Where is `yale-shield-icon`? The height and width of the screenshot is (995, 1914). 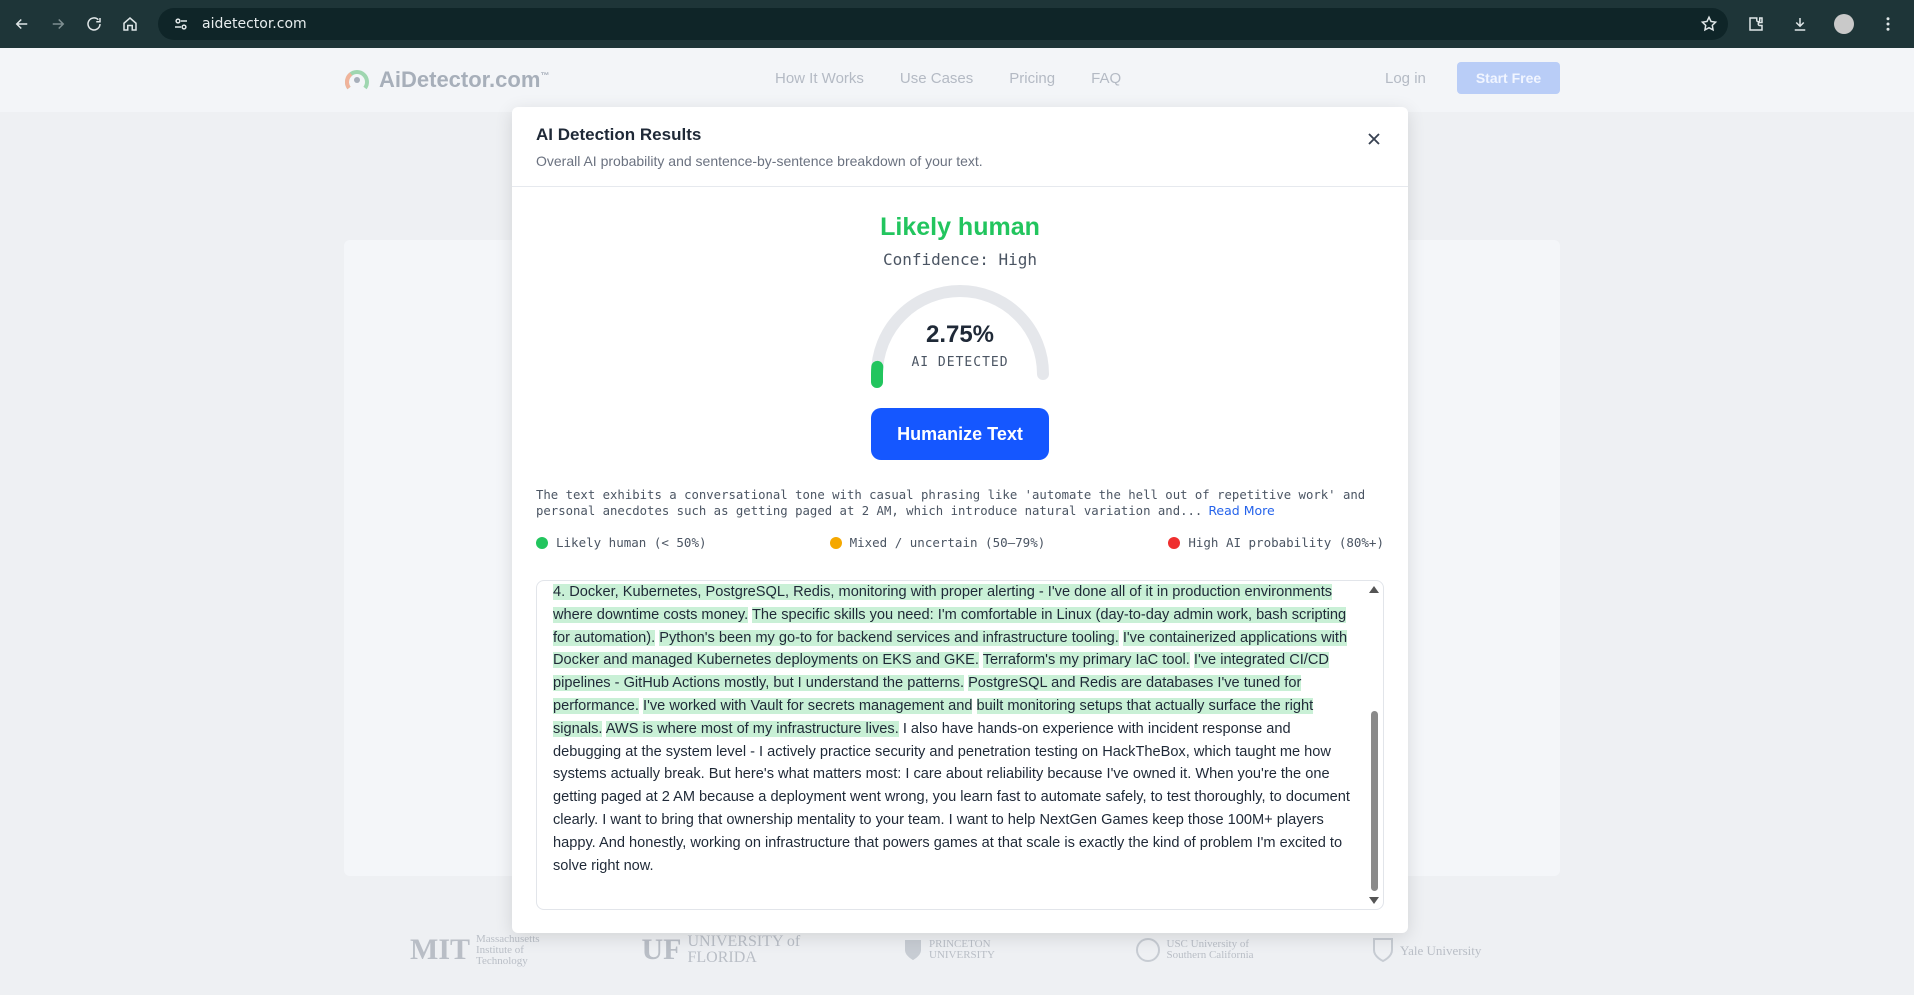 yale-shield-icon is located at coordinates (1383, 950).